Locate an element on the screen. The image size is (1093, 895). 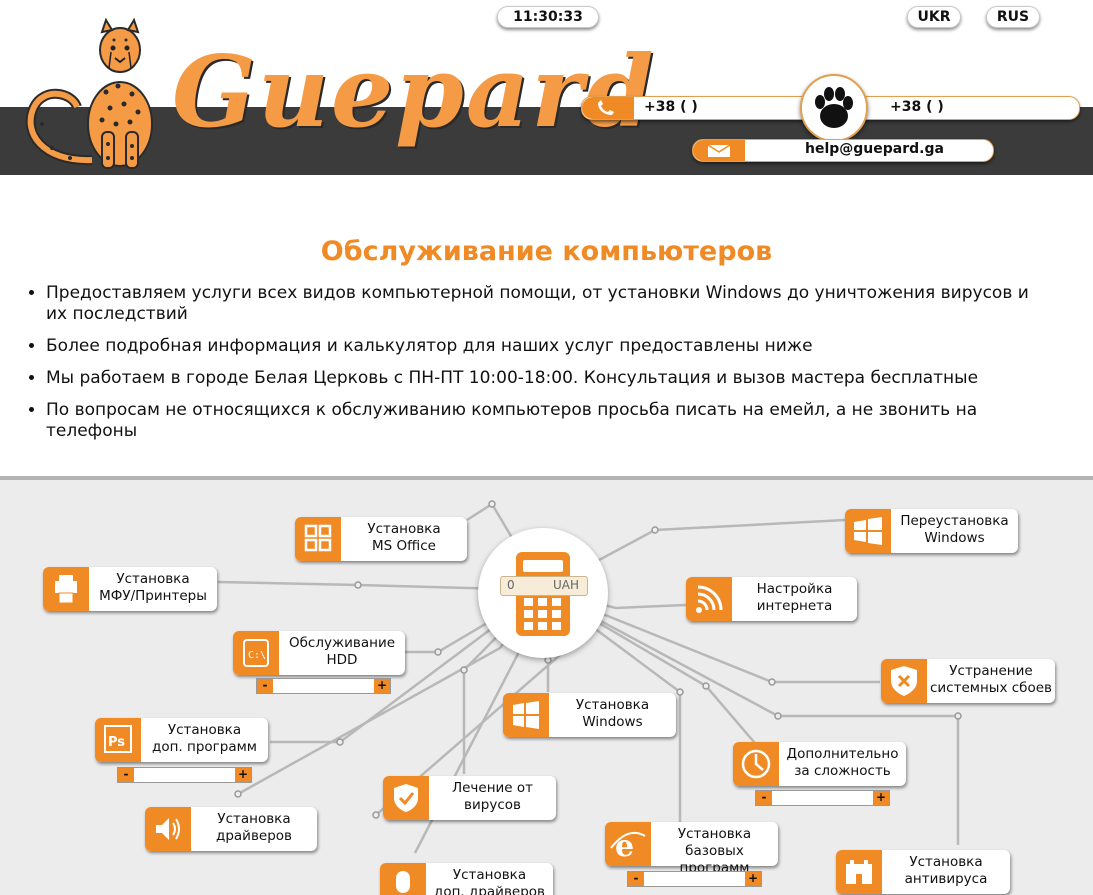
service-label: Дополнительно за сложность is located at coordinates (842, 762).